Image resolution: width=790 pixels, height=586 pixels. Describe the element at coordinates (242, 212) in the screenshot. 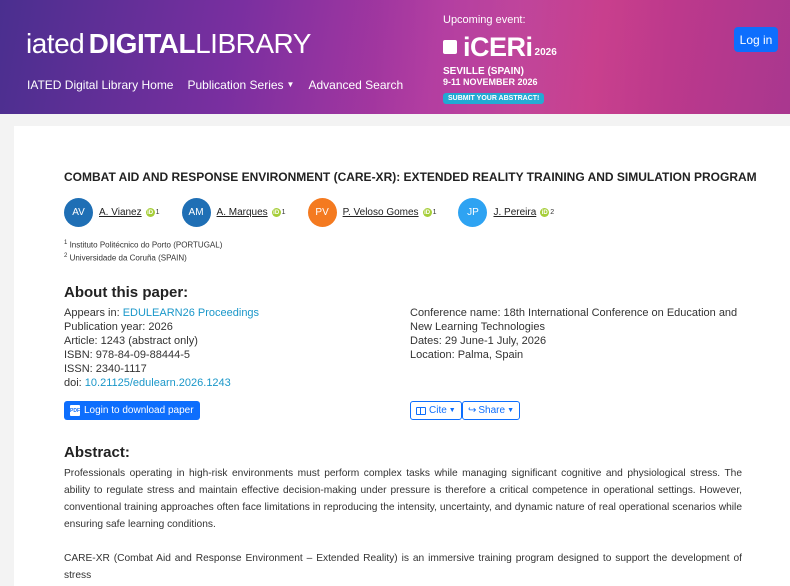

I see `author-name-link: A. Marques` at that location.